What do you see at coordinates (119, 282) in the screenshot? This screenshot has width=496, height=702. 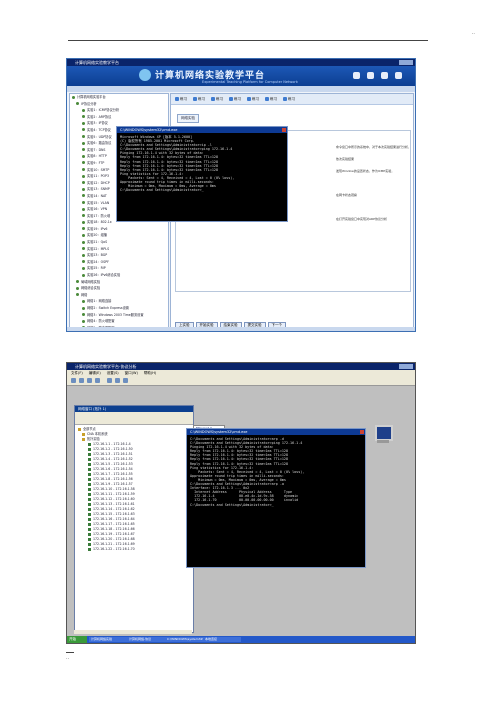 I see `tree-item: 局域网络实验` at bounding box center [119, 282].